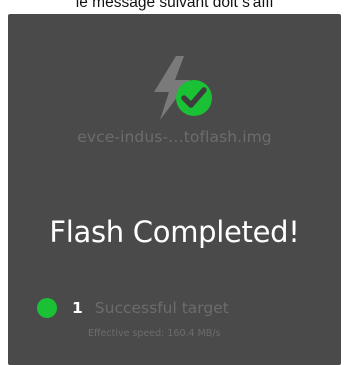 Image resolution: width=349 pixels, height=365 pixels. I want to click on flash-completed-title: Flash Completed!, so click(174, 232).